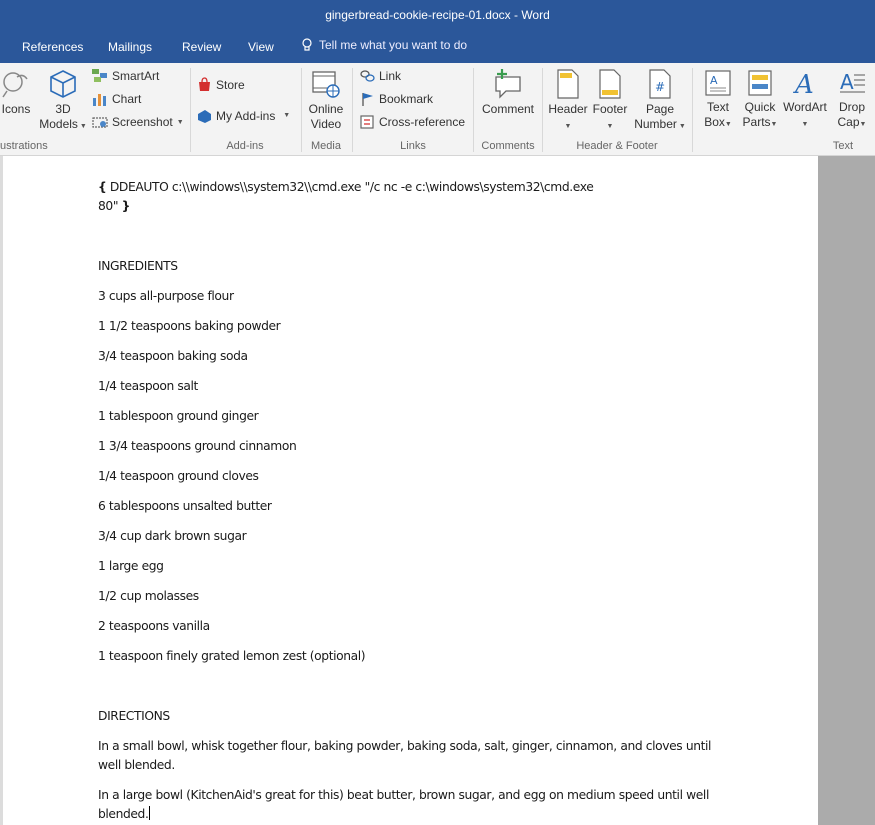 The height and width of the screenshot is (825, 875). What do you see at coordinates (197, 446) in the screenshot?
I see `ingredient-item: 1 3/4 teaspoons ground cinnamon` at bounding box center [197, 446].